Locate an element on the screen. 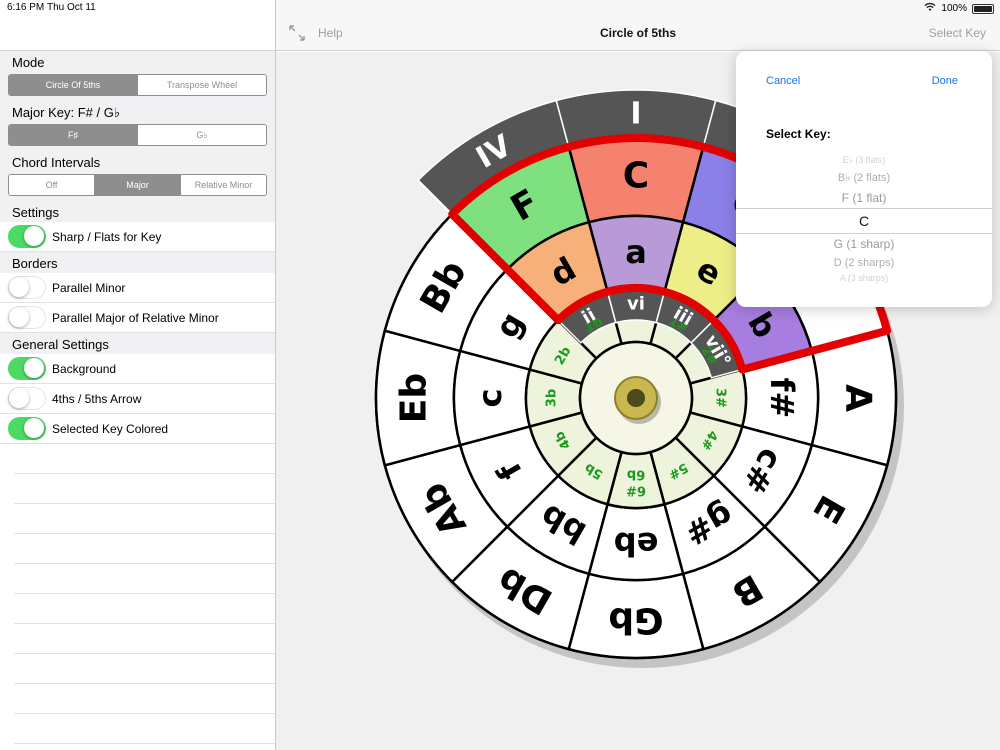 Image resolution: width=1000 pixels, height=750 pixels. status-date: Thu Oct 11 is located at coordinates (71, 7).